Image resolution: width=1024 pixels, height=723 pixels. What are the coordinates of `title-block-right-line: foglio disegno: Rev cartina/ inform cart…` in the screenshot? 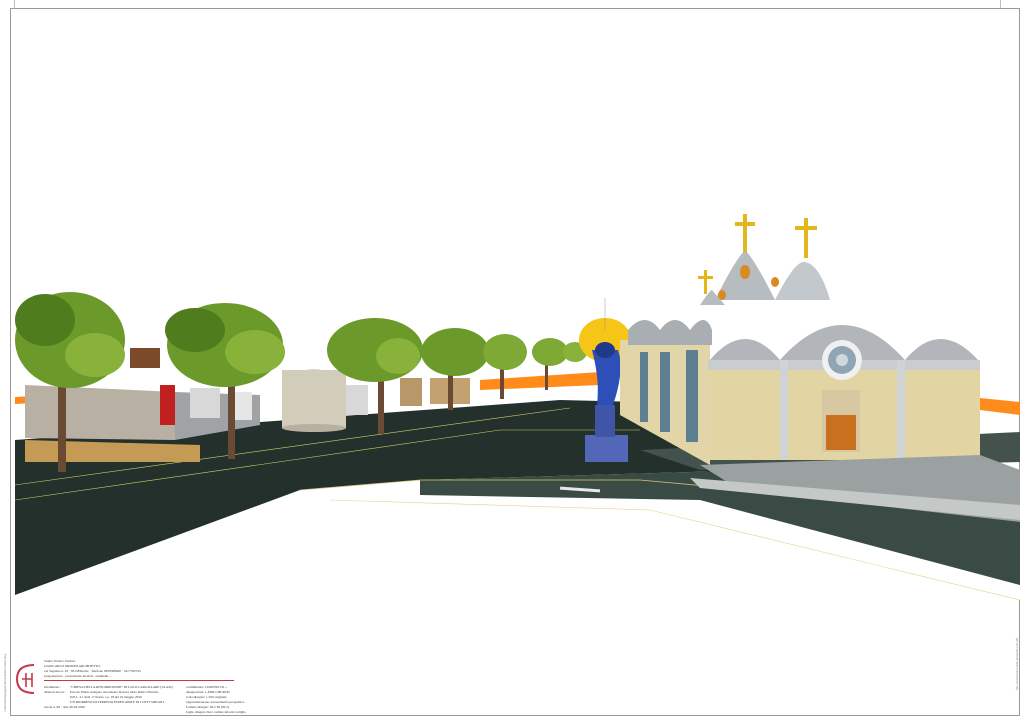 It's located at (216, 712).